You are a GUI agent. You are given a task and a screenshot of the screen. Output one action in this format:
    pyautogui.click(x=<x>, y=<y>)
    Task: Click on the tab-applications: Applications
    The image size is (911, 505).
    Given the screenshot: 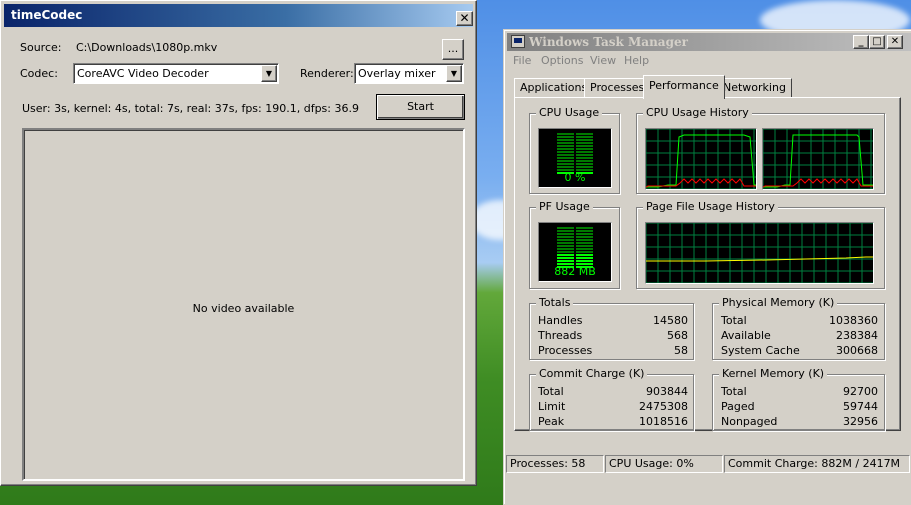 What is the action you would take?
    pyautogui.click(x=554, y=88)
    